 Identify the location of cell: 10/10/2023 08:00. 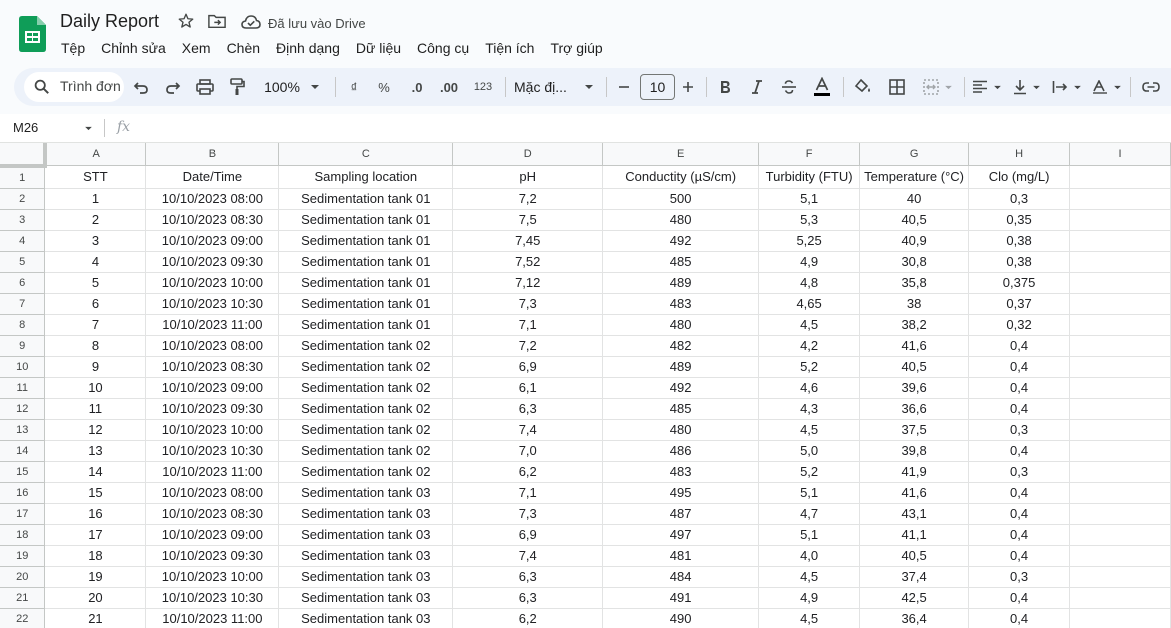
(212, 346).